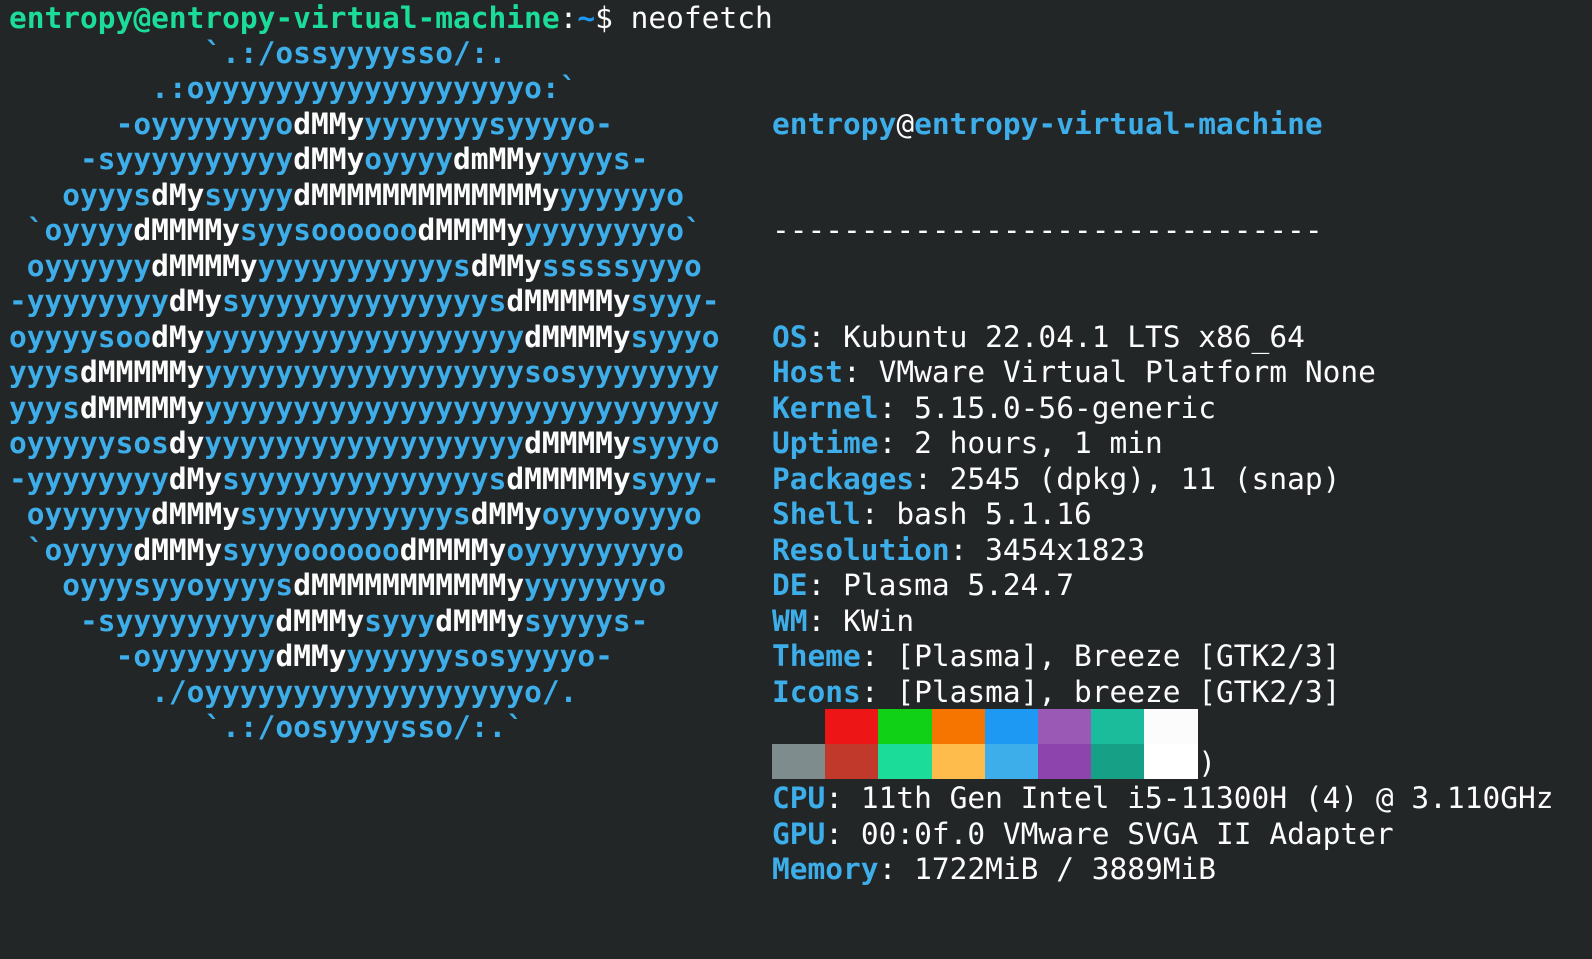 This screenshot has width=1592, height=959. I want to click on logo-segment: .:oyyyyyyyyyyyyyyyyyyo:`, so click(364, 88).